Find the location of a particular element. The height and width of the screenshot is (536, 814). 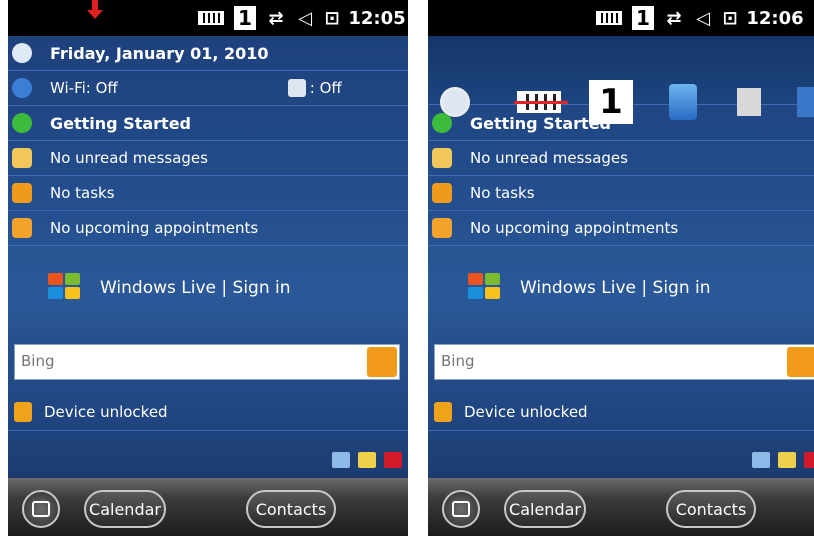

date-row: Friday, January 01, 2010 is located at coordinates (208, 53).